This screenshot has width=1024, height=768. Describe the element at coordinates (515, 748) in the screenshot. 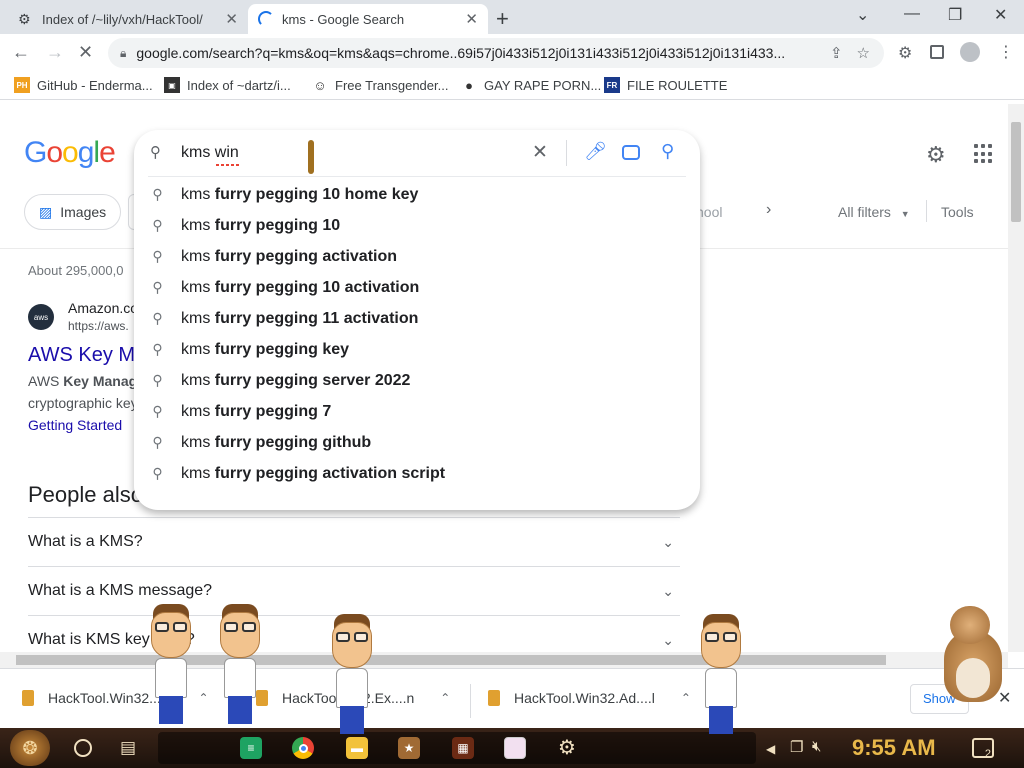

I see `window-app-icon` at that location.